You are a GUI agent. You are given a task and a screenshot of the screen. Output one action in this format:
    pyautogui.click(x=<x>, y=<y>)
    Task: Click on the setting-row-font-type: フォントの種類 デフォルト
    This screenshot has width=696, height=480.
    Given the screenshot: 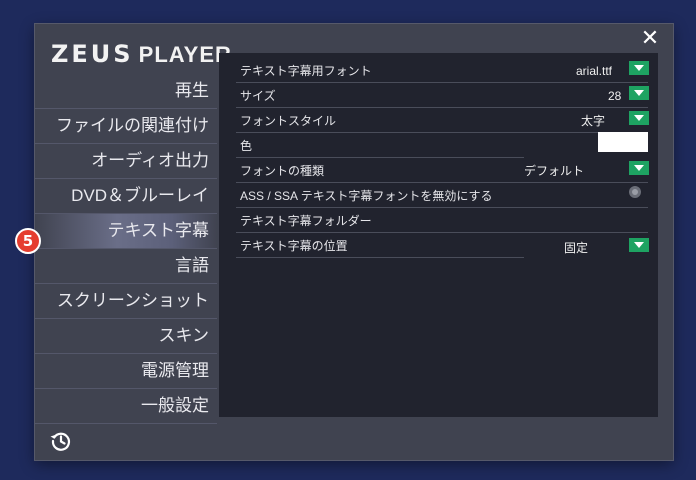 What is the action you would take?
    pyautogui.click(x=442, y=171)
    